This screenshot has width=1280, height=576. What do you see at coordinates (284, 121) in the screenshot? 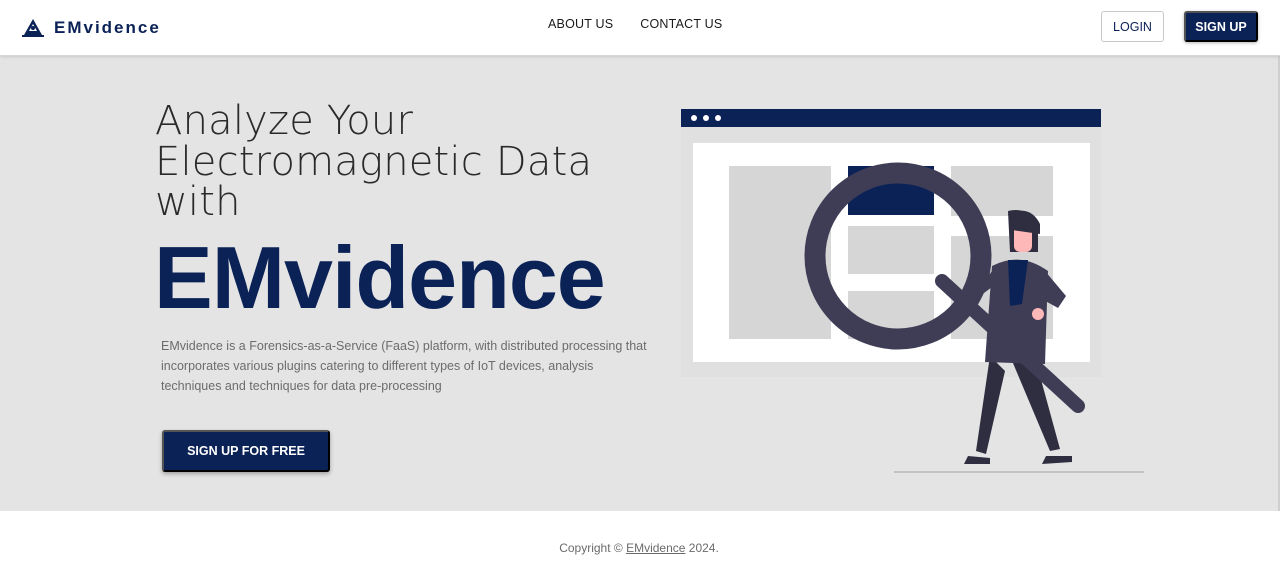
I see `headline-line-1: Analyze Your` at bounding box center [284, 121].